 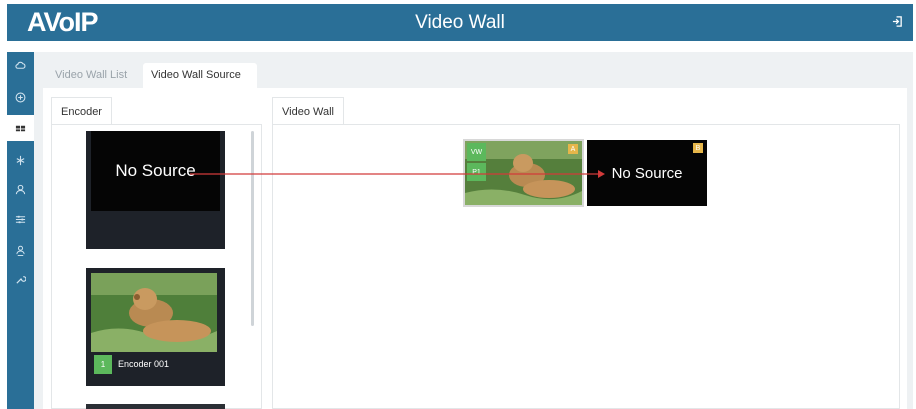 What do you see at coordinates (523, 173) in the screenshot?
I see `wall-screen-a: VW P1 A` at bounding box center [523, 173].